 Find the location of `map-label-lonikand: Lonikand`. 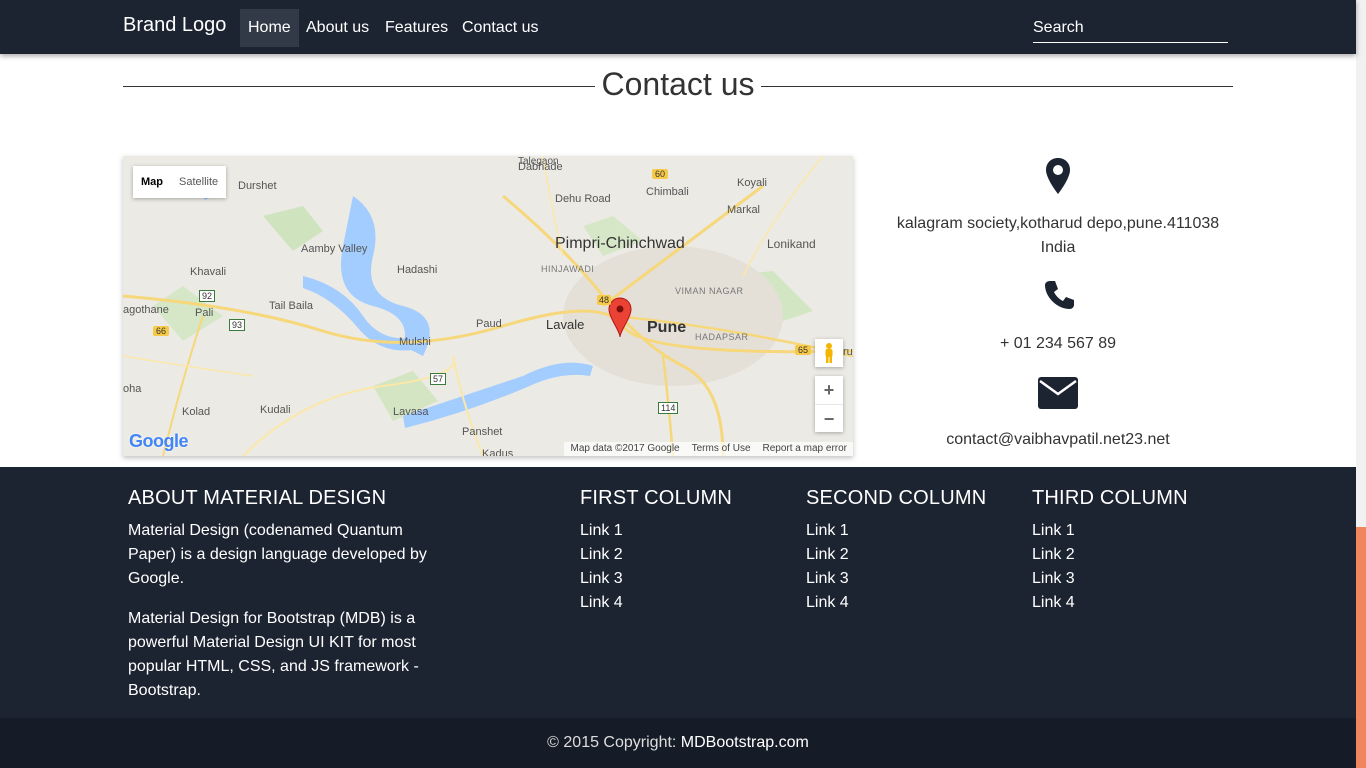

map-label-lonikand: Lonikand is located at coordinates (791, 244).